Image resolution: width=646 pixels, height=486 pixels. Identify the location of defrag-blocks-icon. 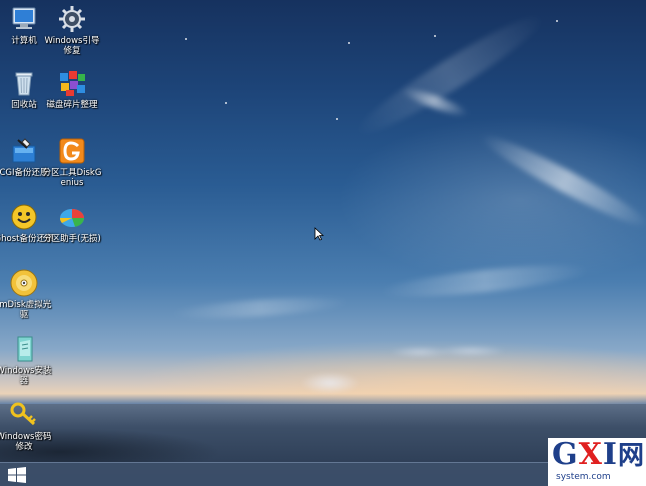
(72, 83).